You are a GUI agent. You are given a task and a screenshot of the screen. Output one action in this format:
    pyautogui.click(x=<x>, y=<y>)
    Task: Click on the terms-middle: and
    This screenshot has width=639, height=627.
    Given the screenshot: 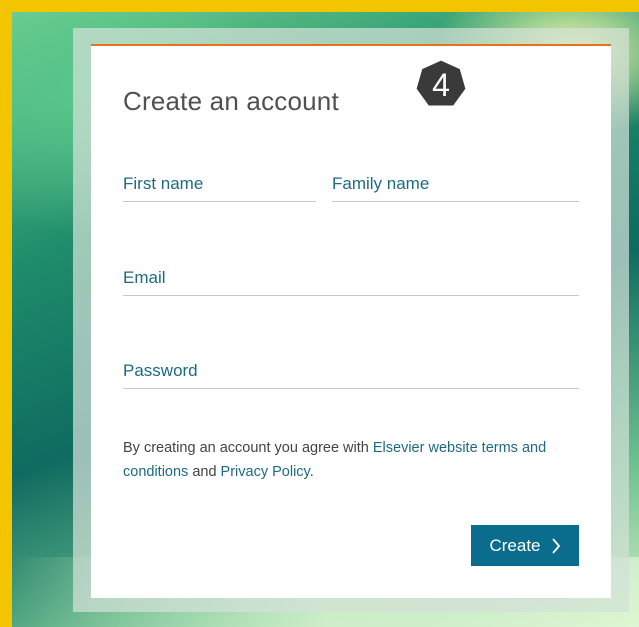 What is the action you would take?
    pyautogui.click(x=204, y=472)
    